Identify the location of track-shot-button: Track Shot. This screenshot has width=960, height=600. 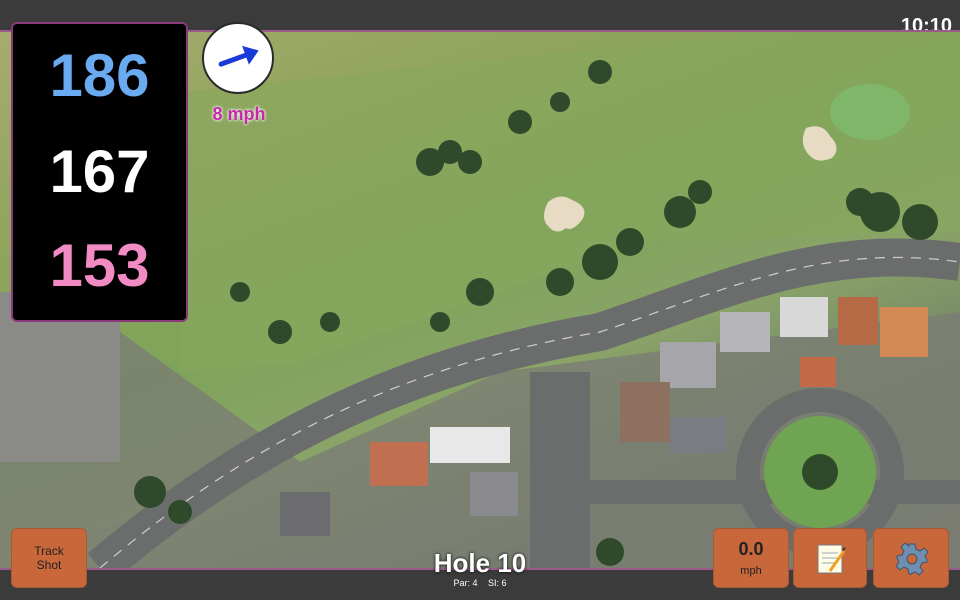
(49, 558).